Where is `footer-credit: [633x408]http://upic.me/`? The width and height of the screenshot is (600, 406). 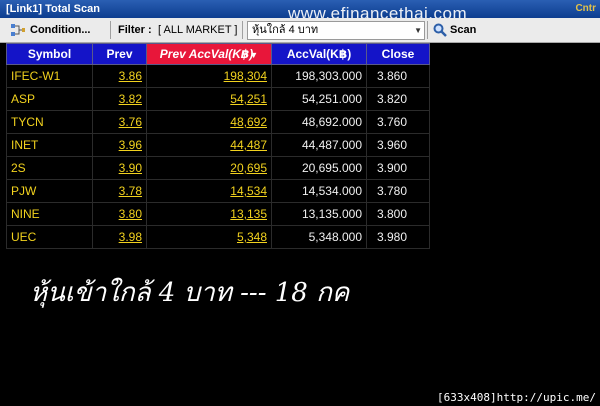 footer-credit: [633x408]http://upic.me/ is located at coordinates (516, 397).